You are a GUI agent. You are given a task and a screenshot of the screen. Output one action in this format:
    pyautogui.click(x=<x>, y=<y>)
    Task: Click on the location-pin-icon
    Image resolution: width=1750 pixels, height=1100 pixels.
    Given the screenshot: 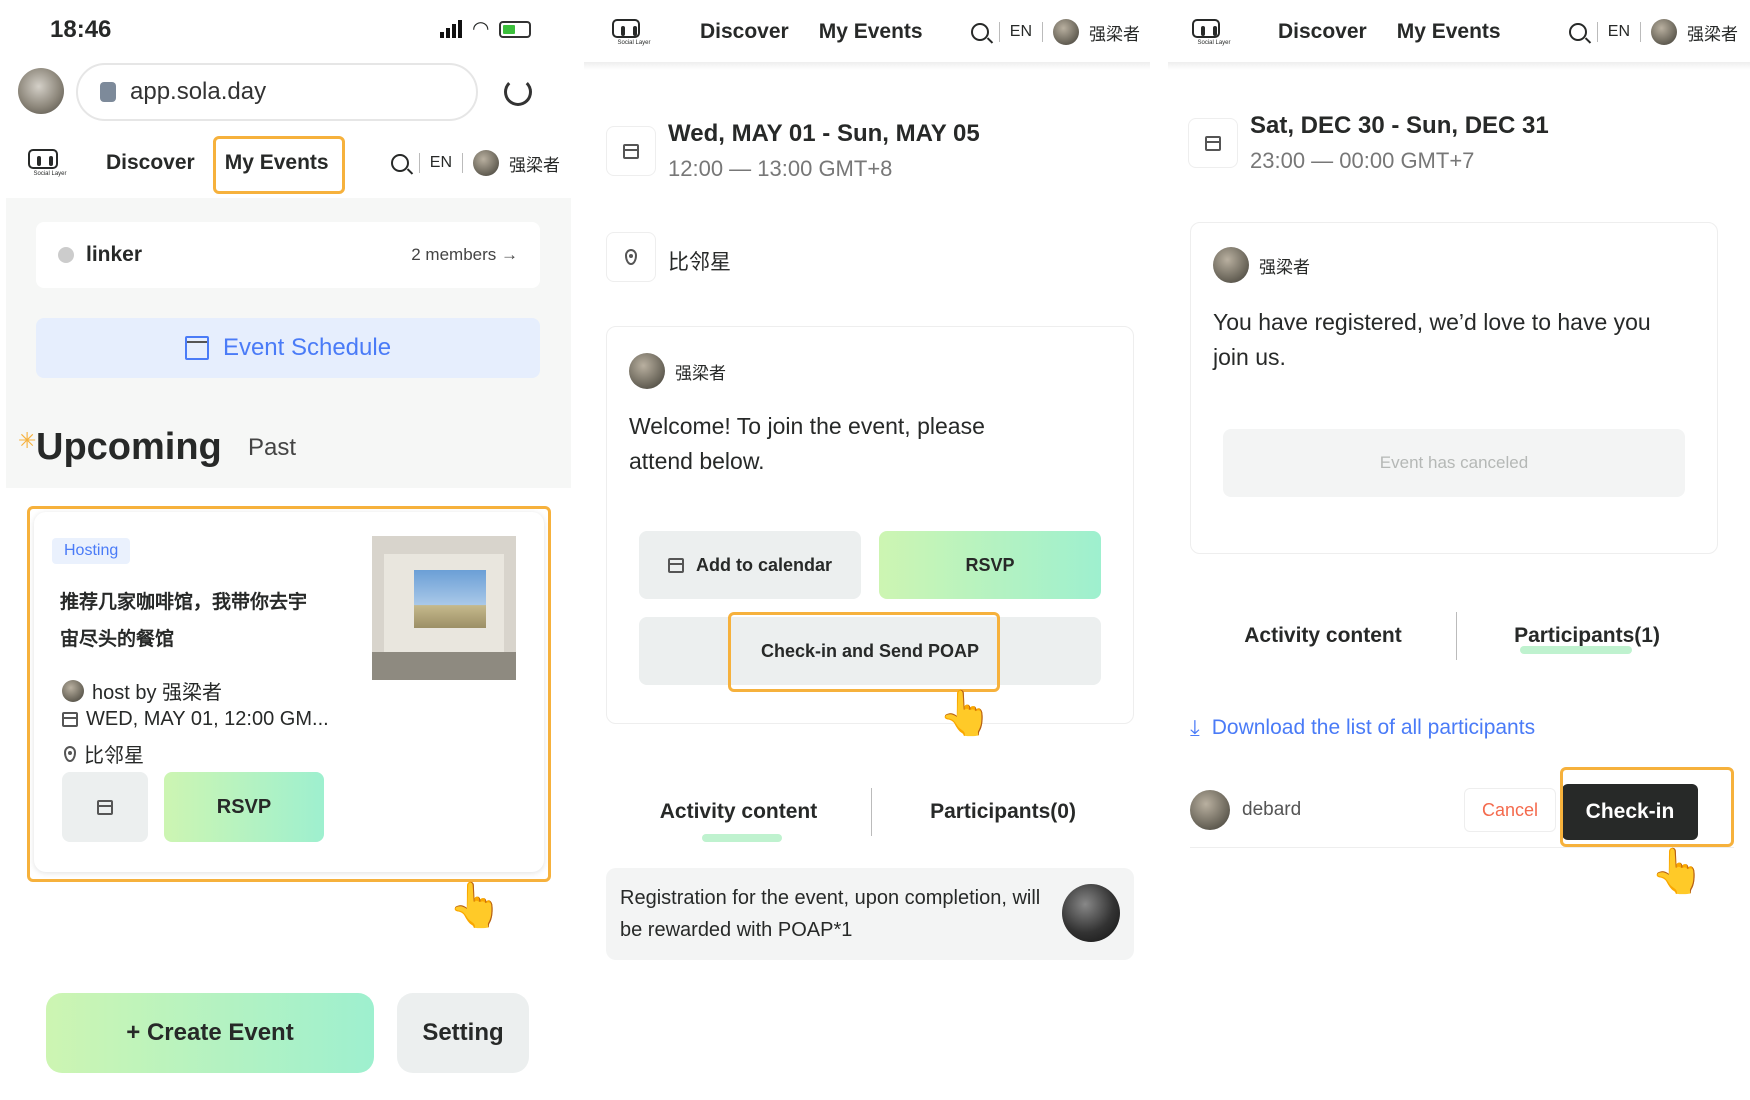 What is the action you would take?
    pyautogui.click(x=631, y=257)
    